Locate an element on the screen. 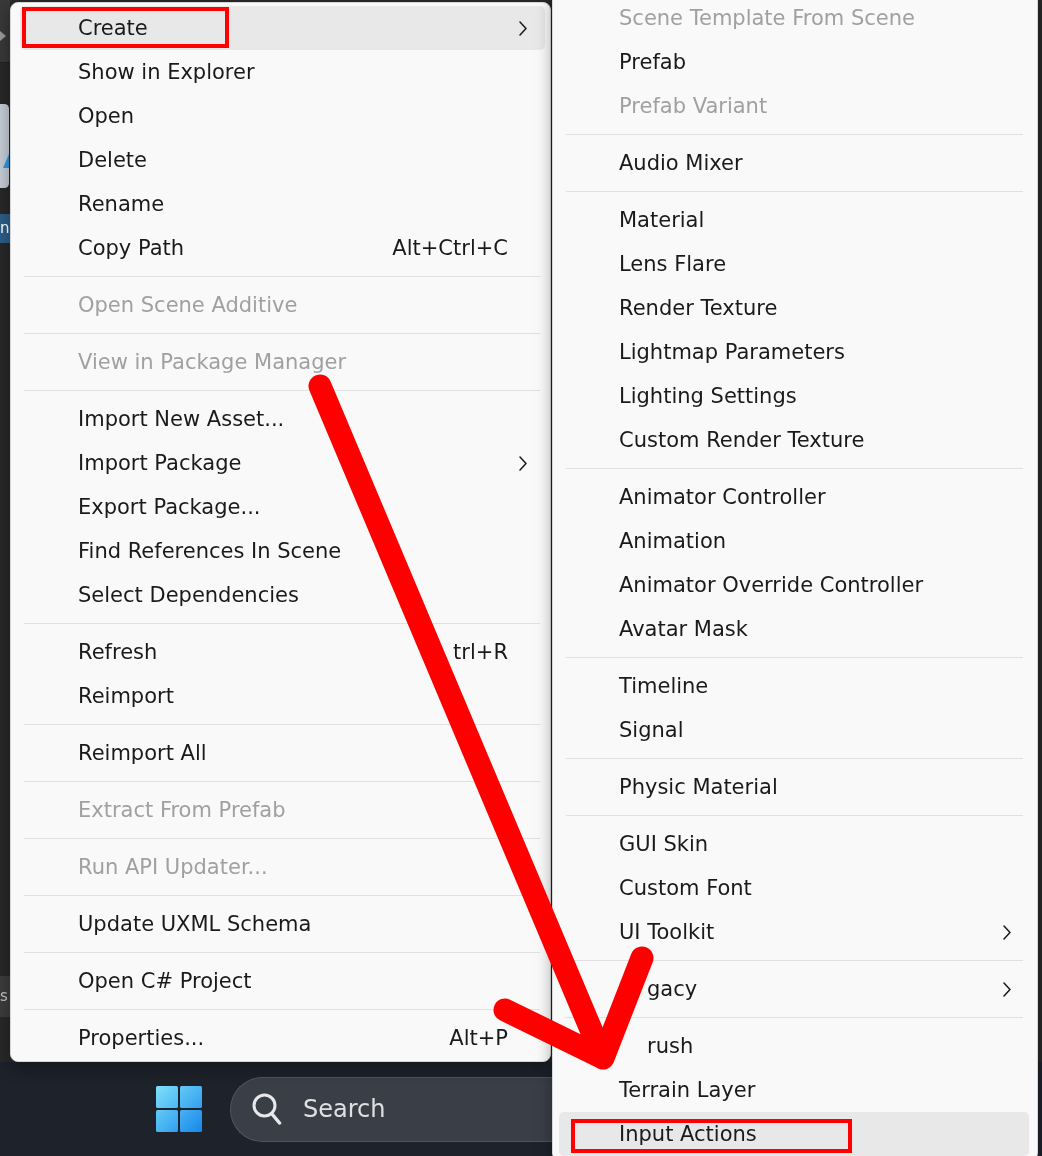 This screenshot has width=1042, height=1156. asset-name: n is located at coordinates (5, 228).